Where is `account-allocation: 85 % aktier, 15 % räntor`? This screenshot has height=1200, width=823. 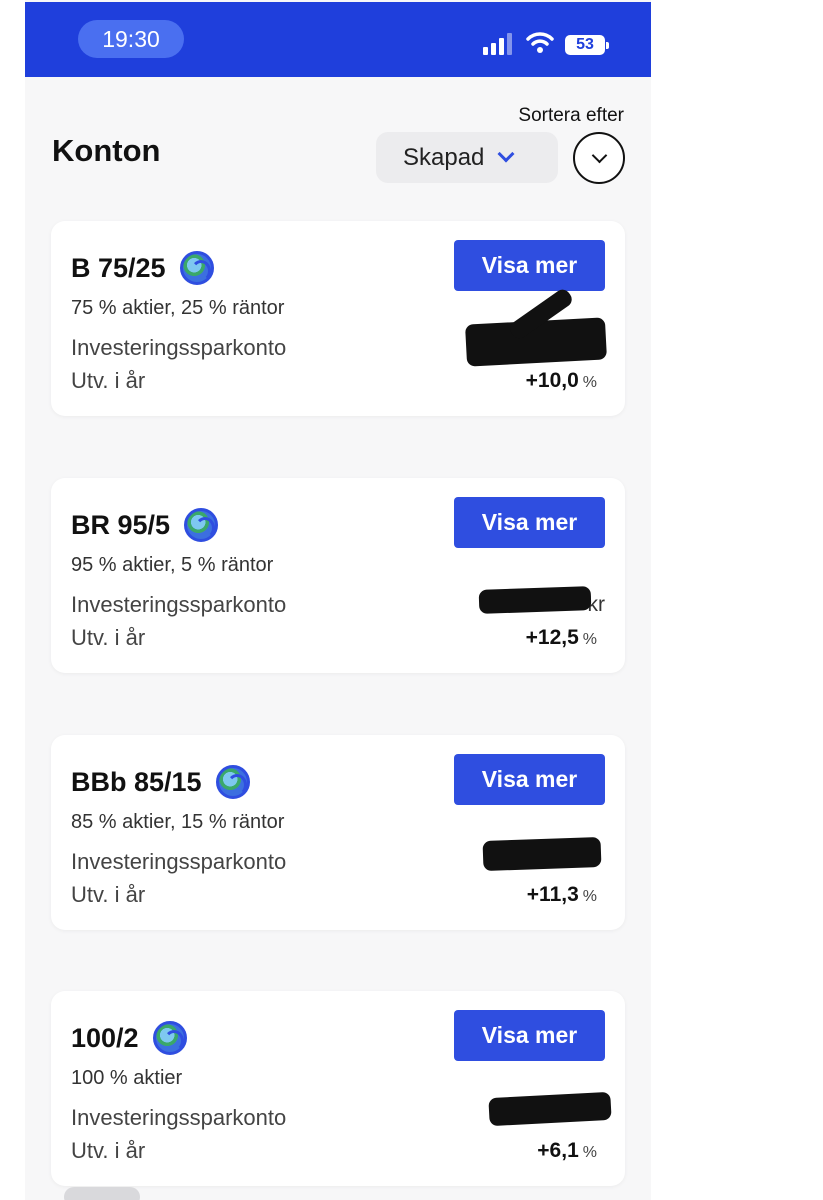 account-allocation: 85 % aktier, 15 % räntor is located at coordinates (178, 822).